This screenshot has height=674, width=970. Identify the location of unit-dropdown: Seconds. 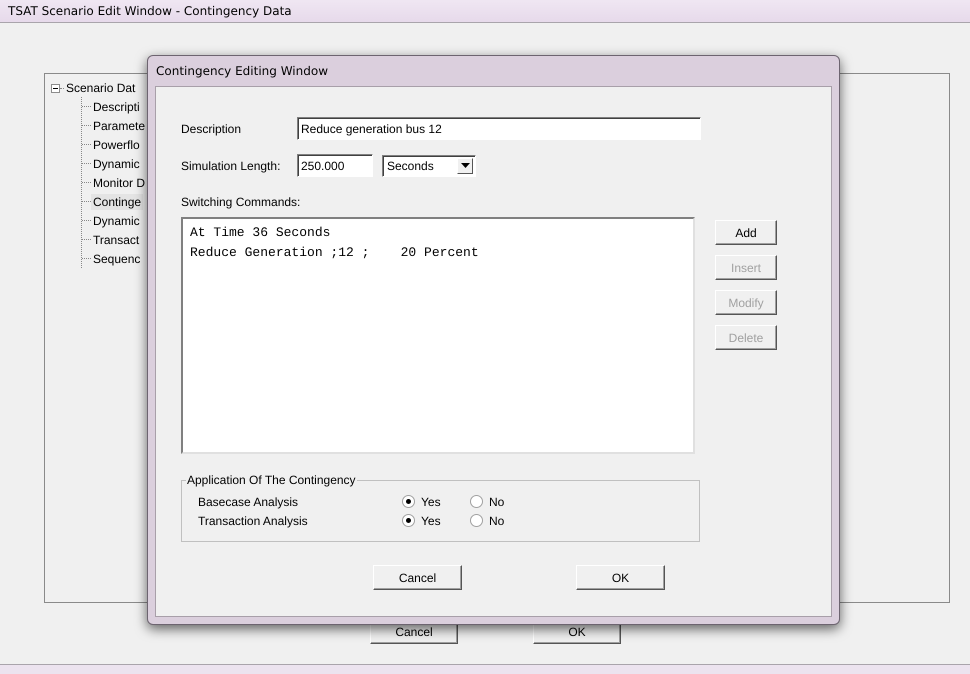
(429, 165).